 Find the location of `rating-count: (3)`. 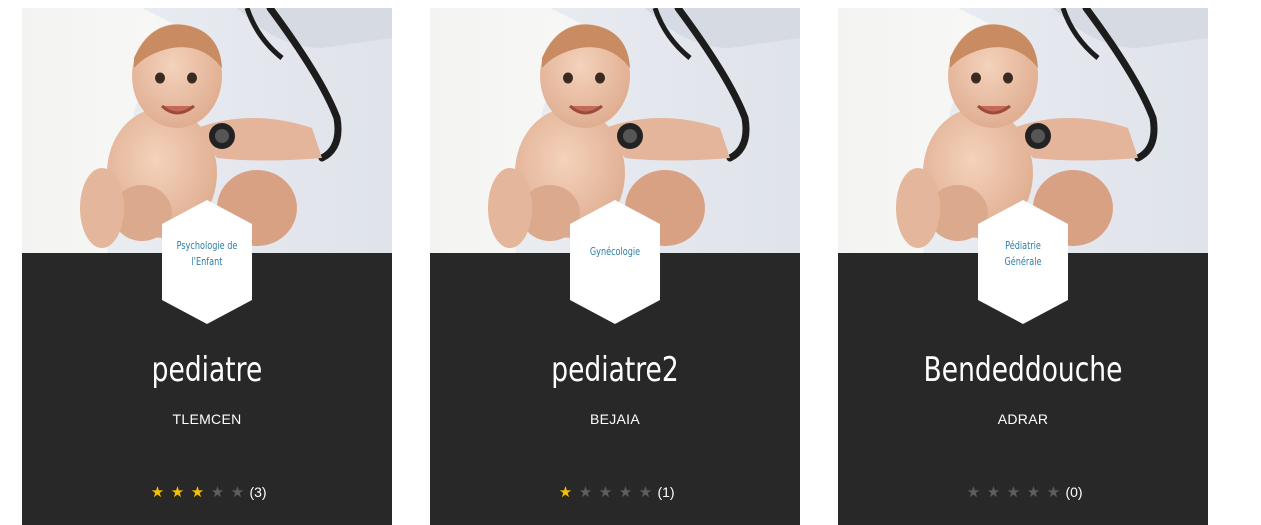

rating-count: (3) is located at coordinates (258, 492).